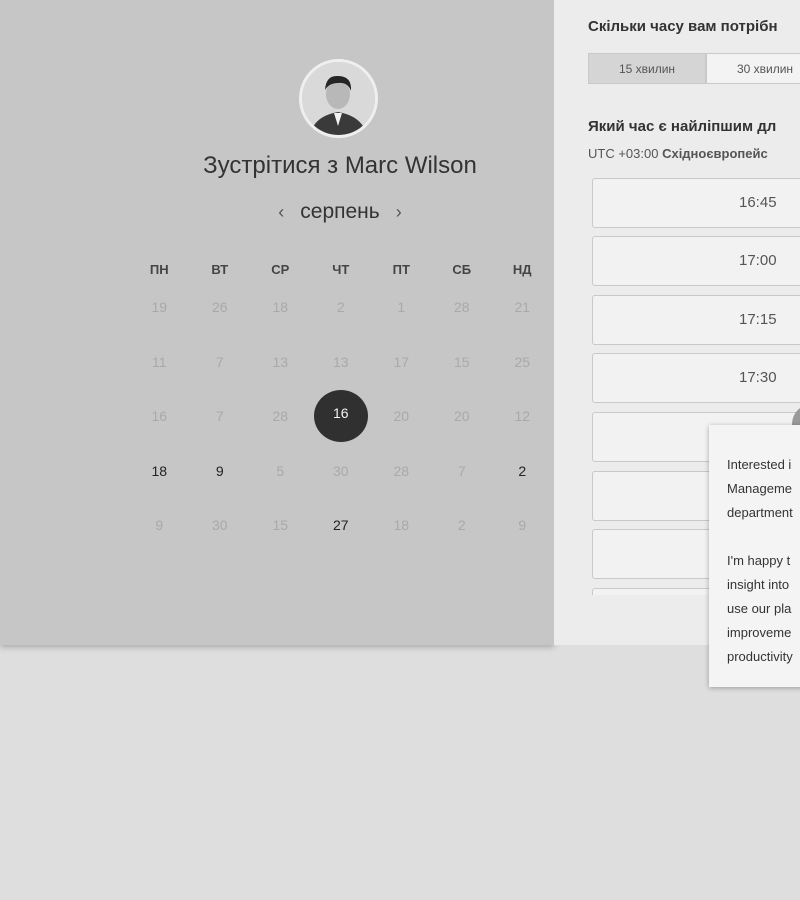 The height and width of the screenshot is (900, 800). What do you see at coordinates (758, 260) in the screenshot?
I see `time-slot-label: 17:00` at bounding box center [758, 260].